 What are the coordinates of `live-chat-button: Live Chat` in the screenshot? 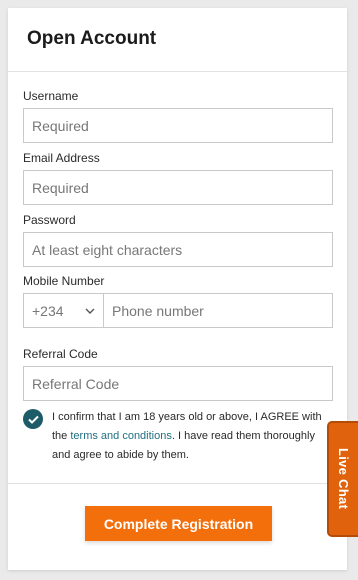 It's located at (342, 479).